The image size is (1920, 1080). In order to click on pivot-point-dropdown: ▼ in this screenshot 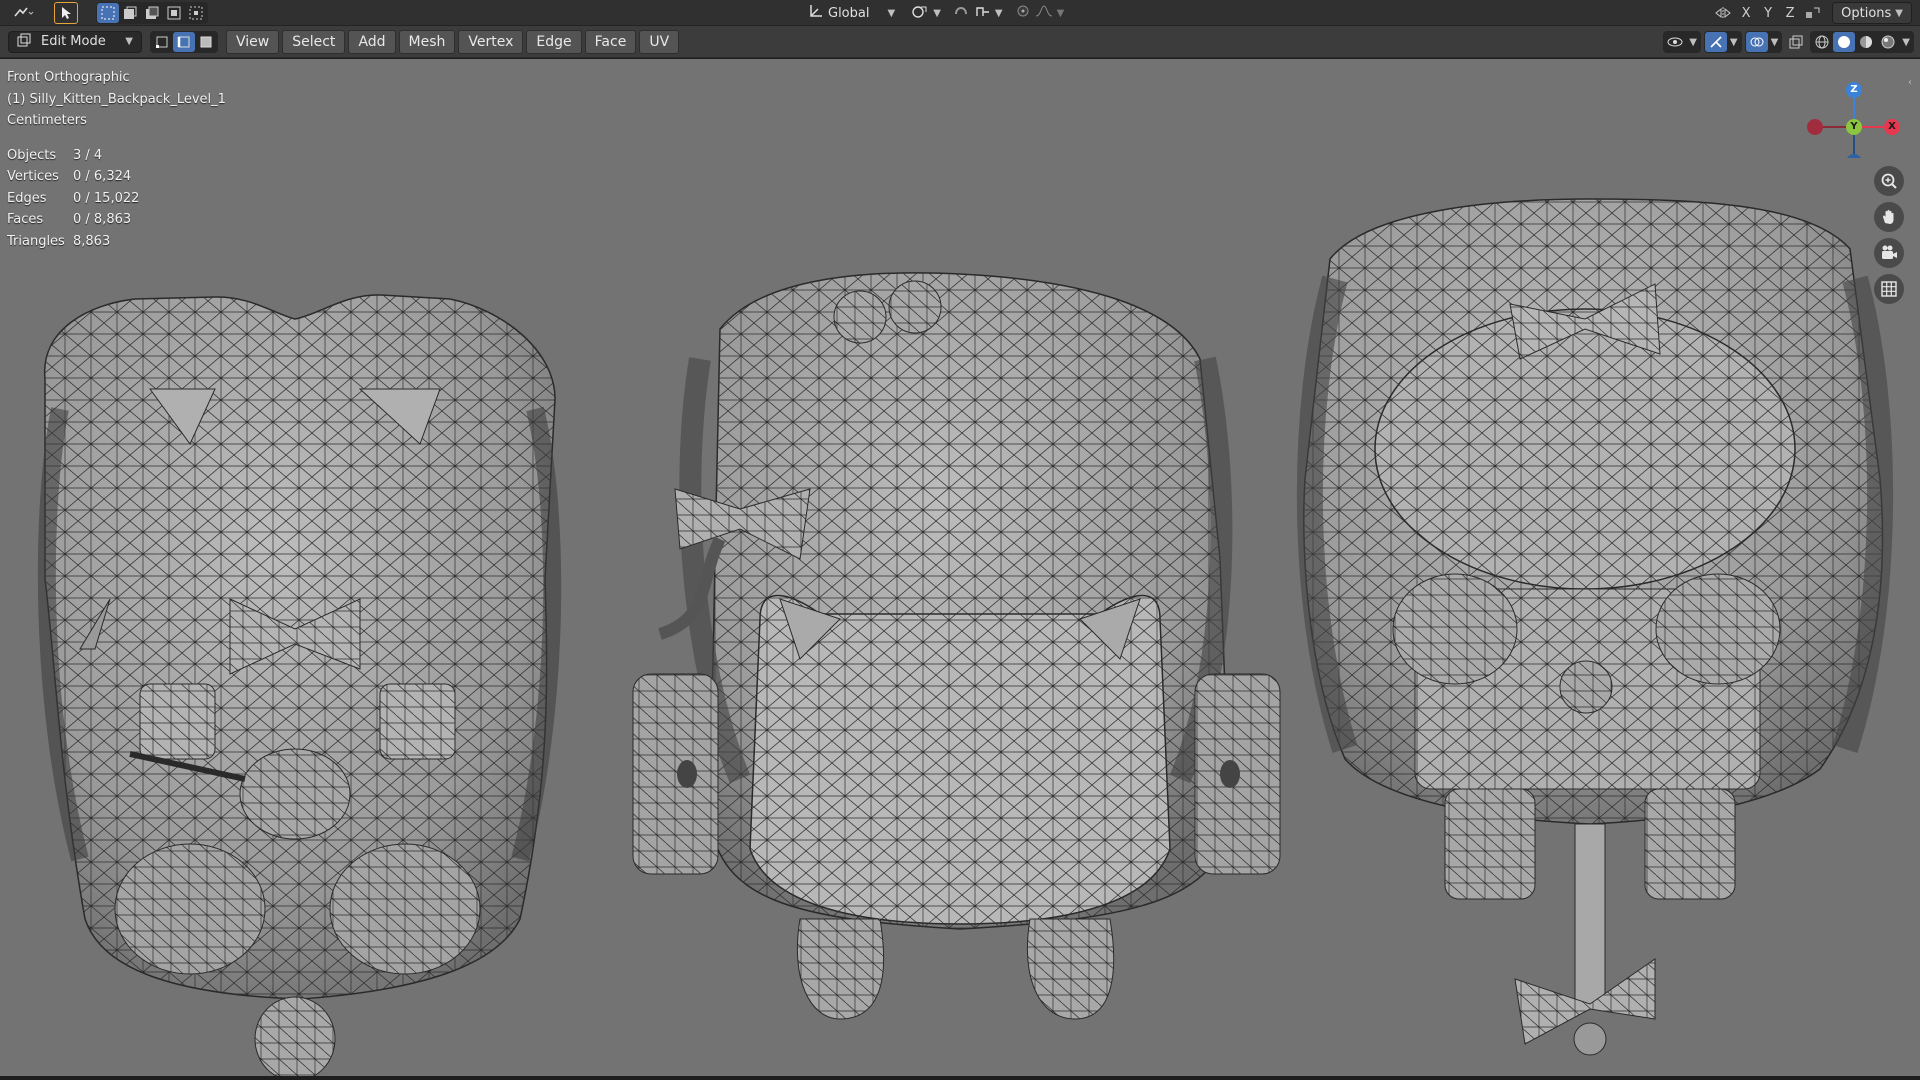, I will do `click(926, 13)`.